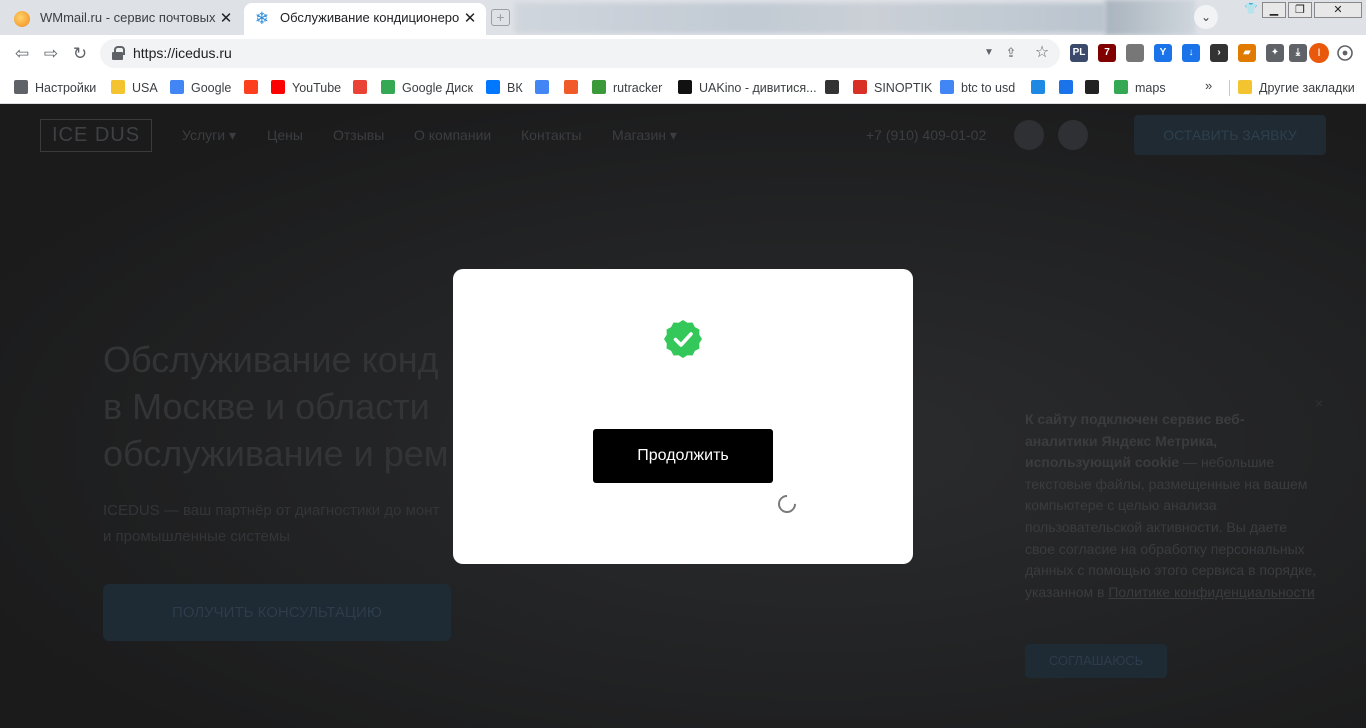 The width and height of the screenshot is (1366, 728). What do you see at coordinates (388, 87) in the screenshot?
I see `google-drive-icon` at bounding box center [388, 87].